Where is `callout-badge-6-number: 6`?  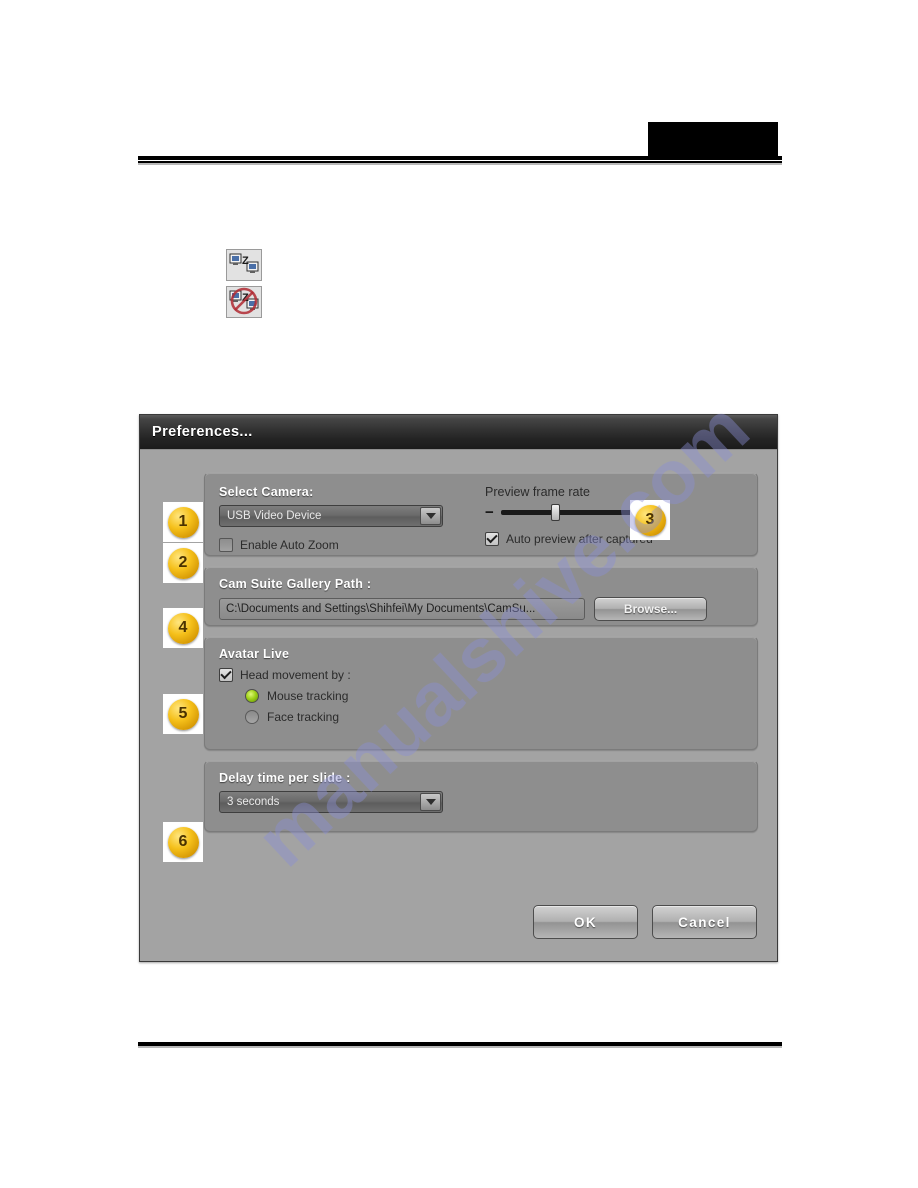 callout-badge-6-number: 6 is located at coordinates (183, 842).